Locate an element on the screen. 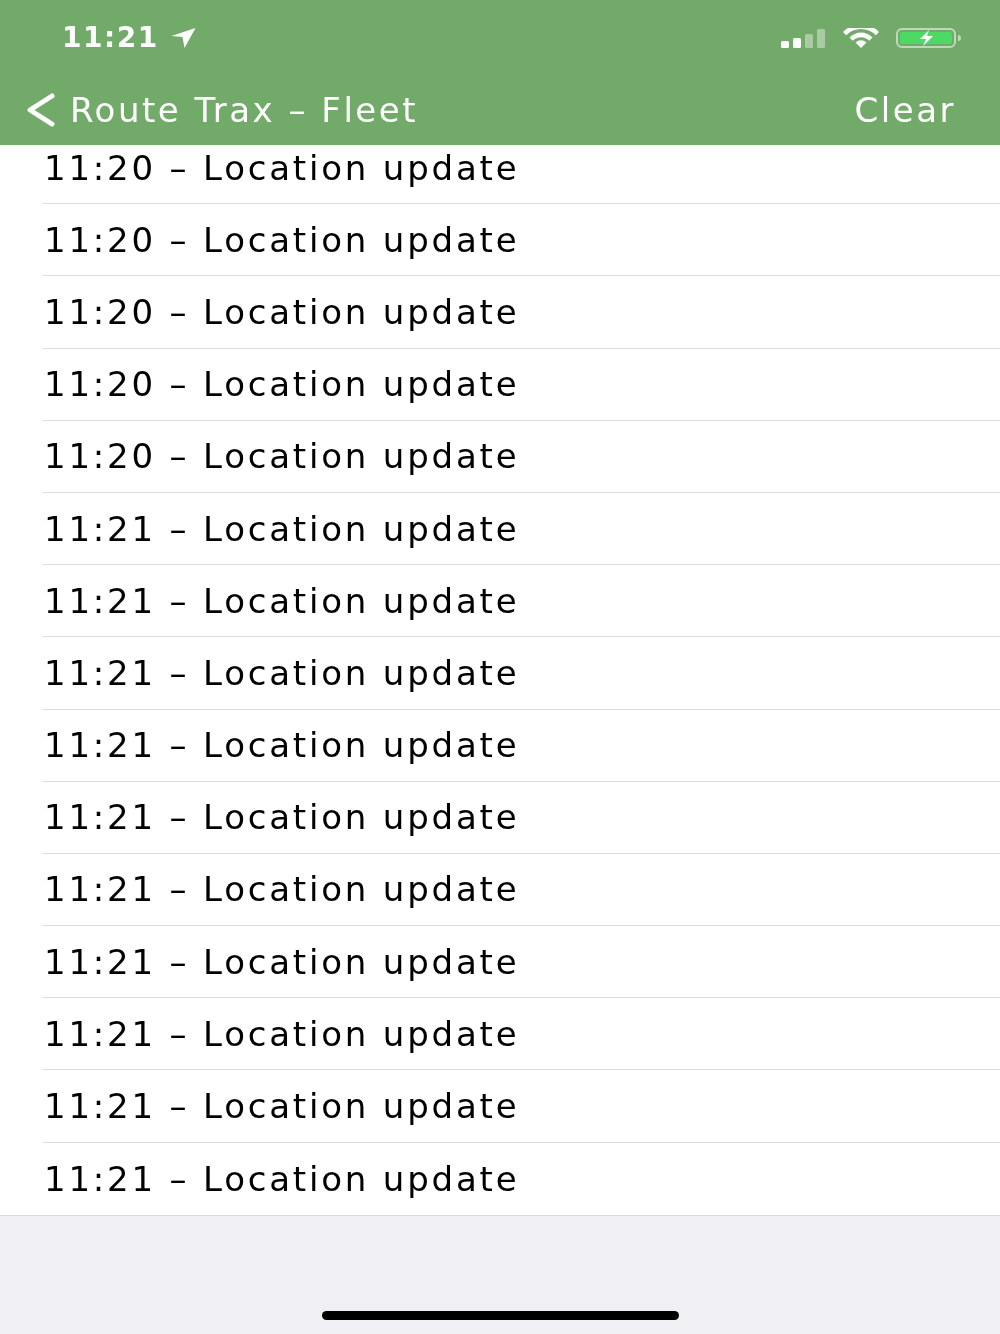  battery-charging-icon is located at coordinates (929, 38).